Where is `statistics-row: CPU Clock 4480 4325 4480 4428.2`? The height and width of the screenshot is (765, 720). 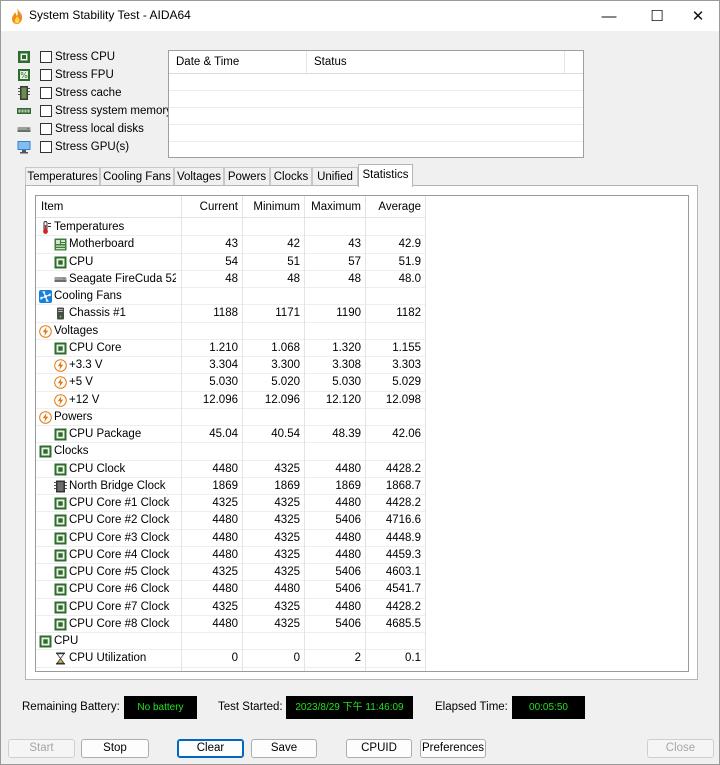 statistics-row: CPU Clock 4480 4325 4480 4428.2 is located at coordinates (231, 469).